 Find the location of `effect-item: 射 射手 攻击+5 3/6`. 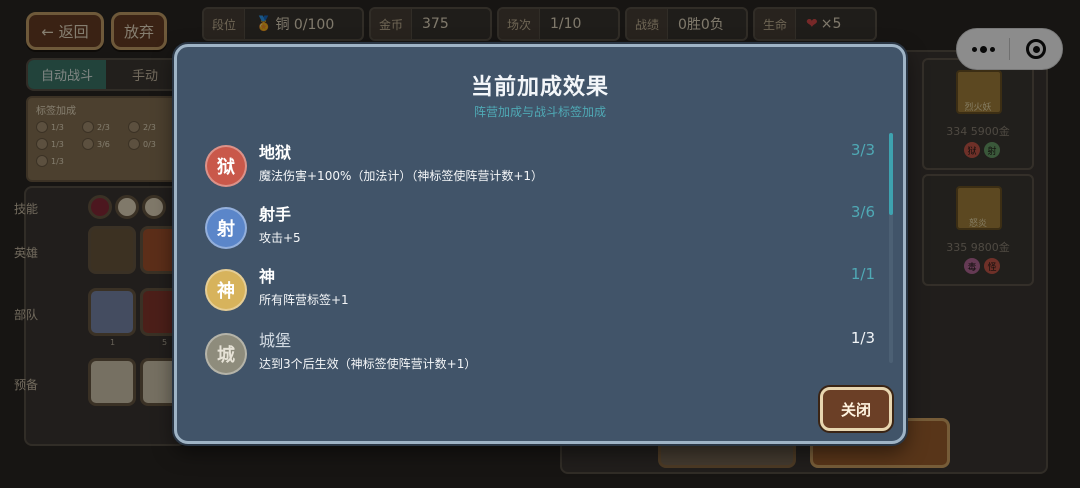

effect-item: 射 射手 攻击+5 3/6 is located at coordinates (540, 229).